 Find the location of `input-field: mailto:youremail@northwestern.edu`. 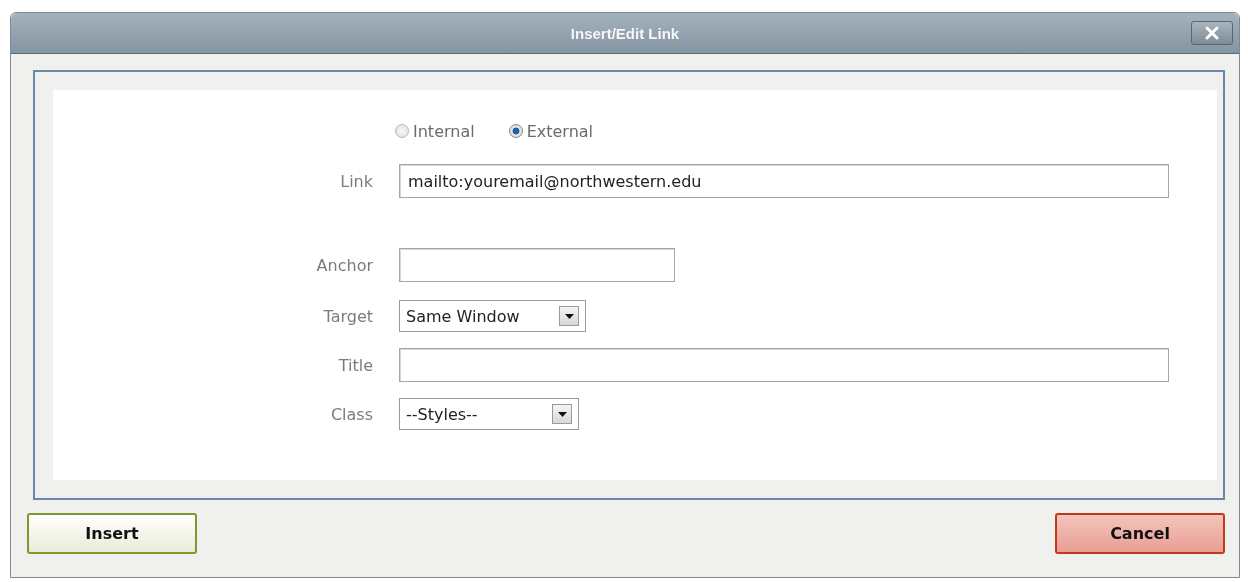

input-field: mailto:youremail@northwestern.edu is located at coordinates (784, 181).